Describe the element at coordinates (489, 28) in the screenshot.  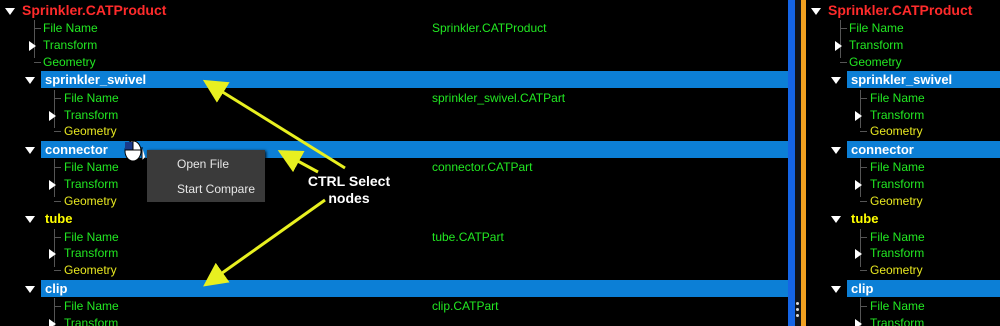
I see `field-value: Sprinkler.CATProduct` at that location.